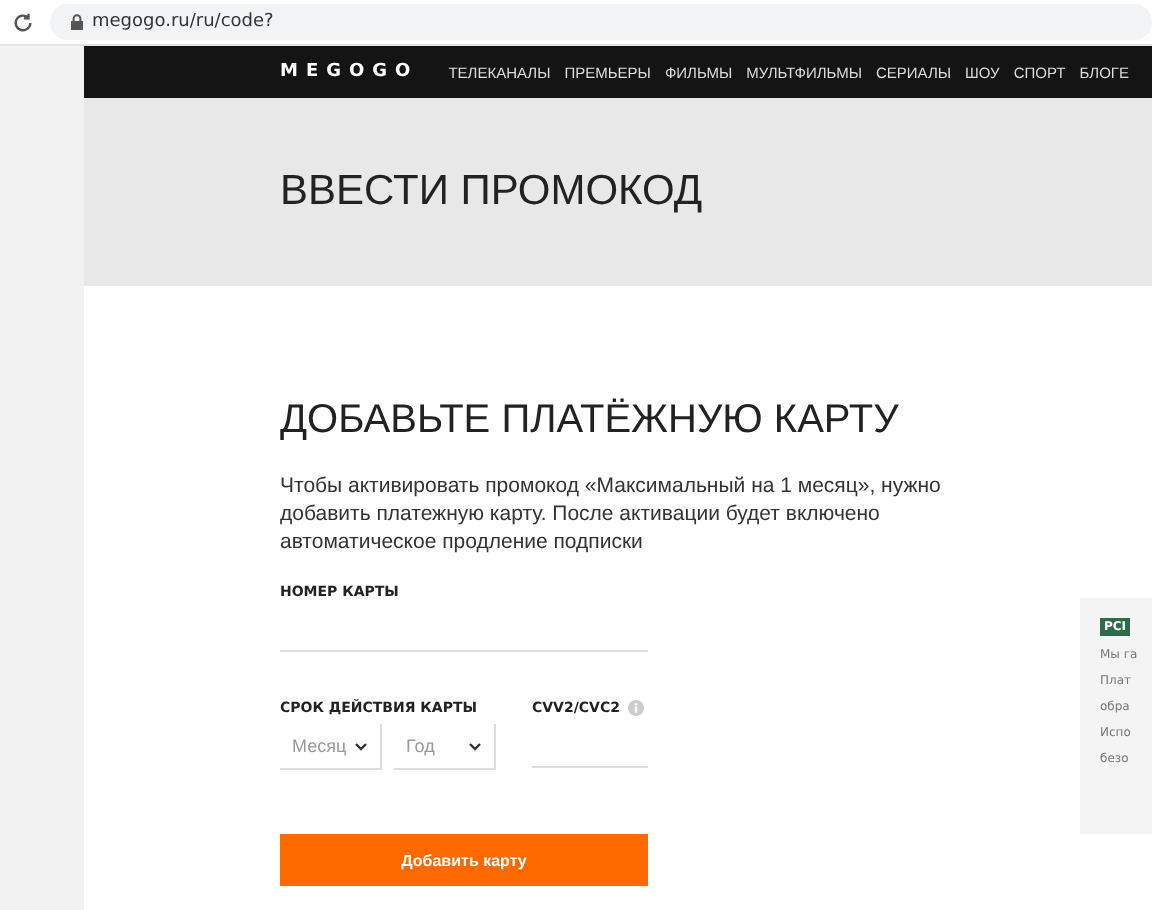 This screenshot has height=910, width=1152. Describe the element at coordinates (611, 514) in the screenshot. I see `description: Чтобы активировать промокод «Максимальный на 1 месяц», нужно добавить платежную карту. После активации будет включено автоматическое продление подписки` at that location.